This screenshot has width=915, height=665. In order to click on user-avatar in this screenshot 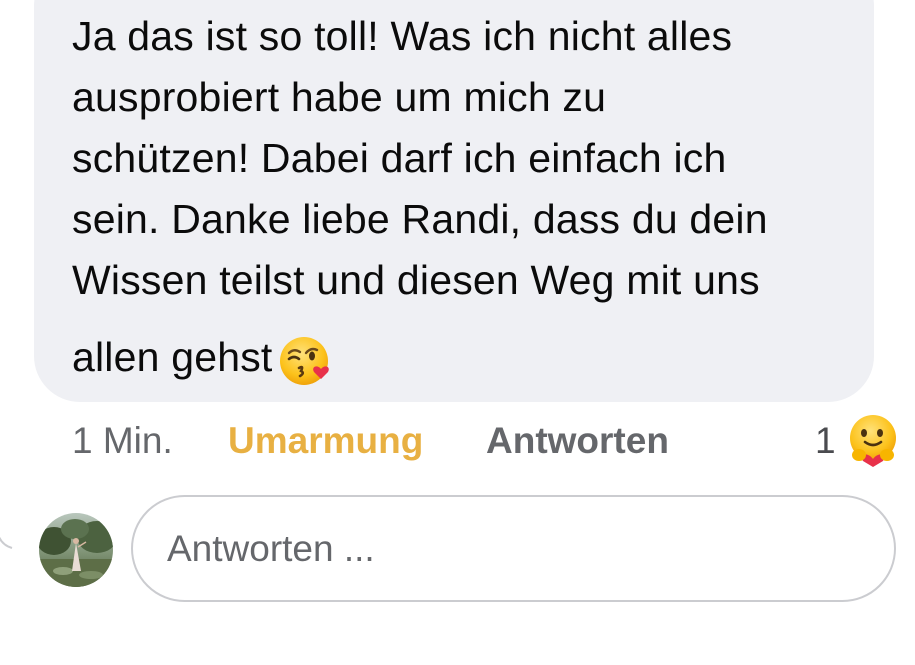, I will do `click(76, 550)`.